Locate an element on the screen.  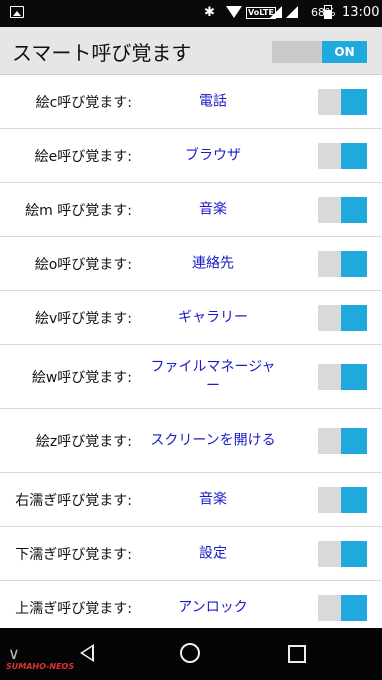
gesture-row: 絵o呼び覚ます: 連絡先 is located at coordinates (191, 264).